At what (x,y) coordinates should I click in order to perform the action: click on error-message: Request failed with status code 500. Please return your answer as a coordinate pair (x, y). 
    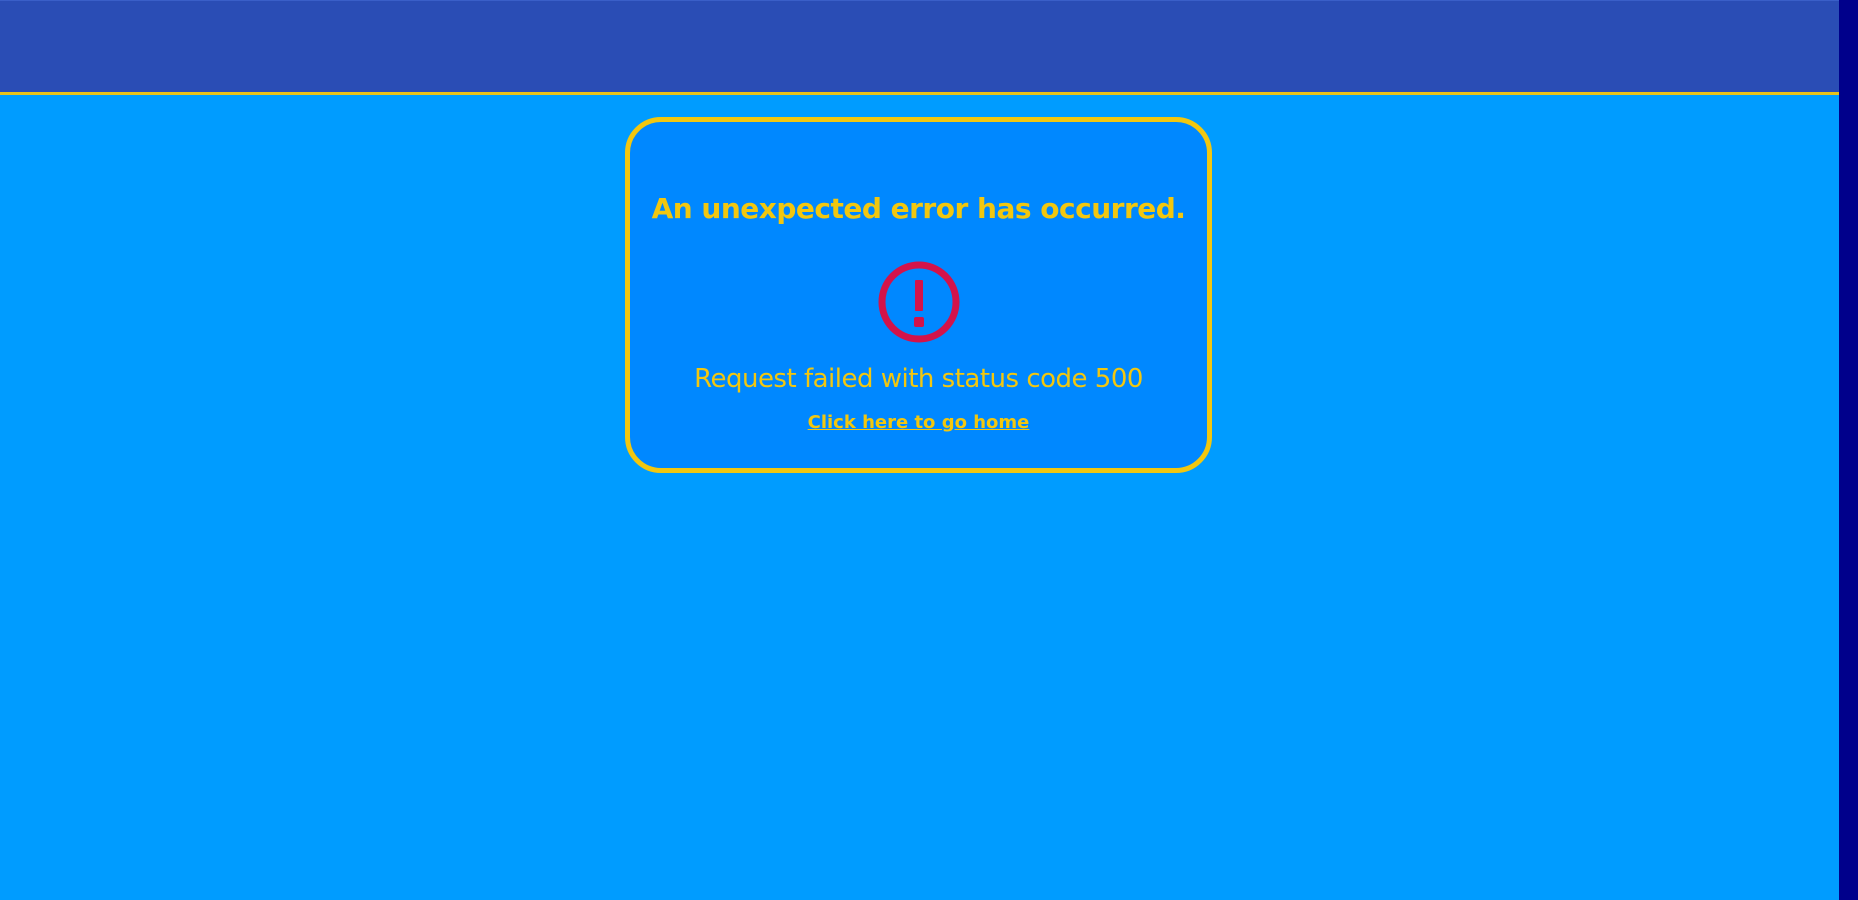
    Looking at the image, I should click on (918, 379).